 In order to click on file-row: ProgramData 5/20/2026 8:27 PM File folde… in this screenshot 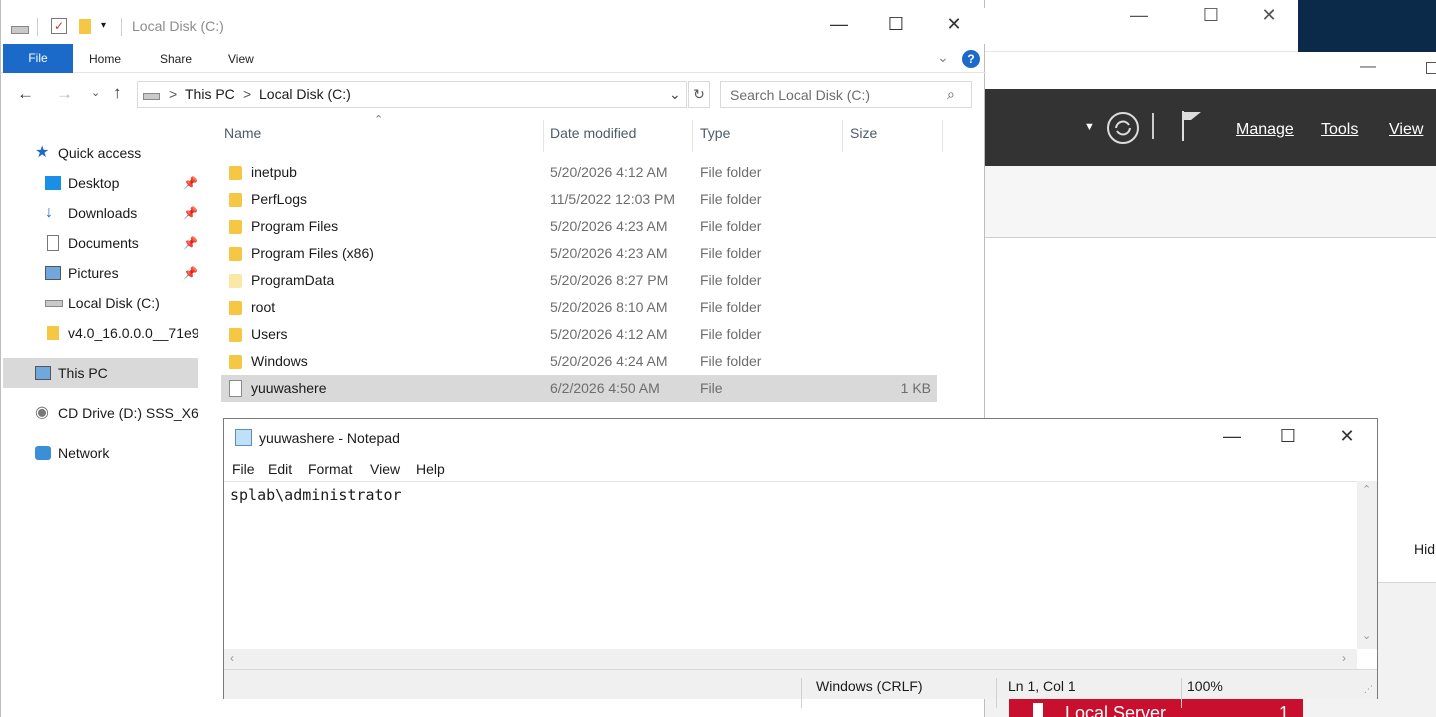, I will do `click(579, 280)`.